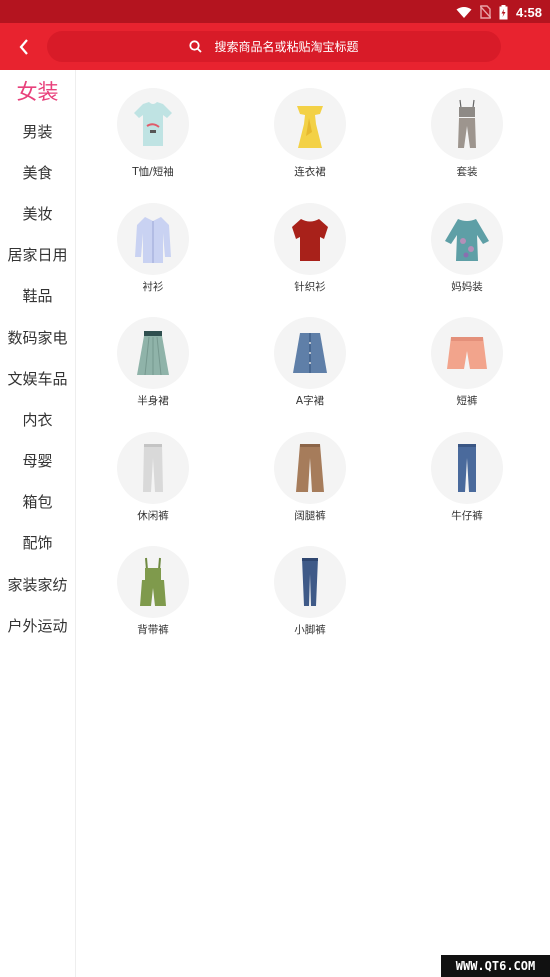 This screenshot has width=550, height=977. Describe the element at coordinates (37, 584) in the screenshot. I see `sidebar-item-home-textile: 家装家纺` at that location.